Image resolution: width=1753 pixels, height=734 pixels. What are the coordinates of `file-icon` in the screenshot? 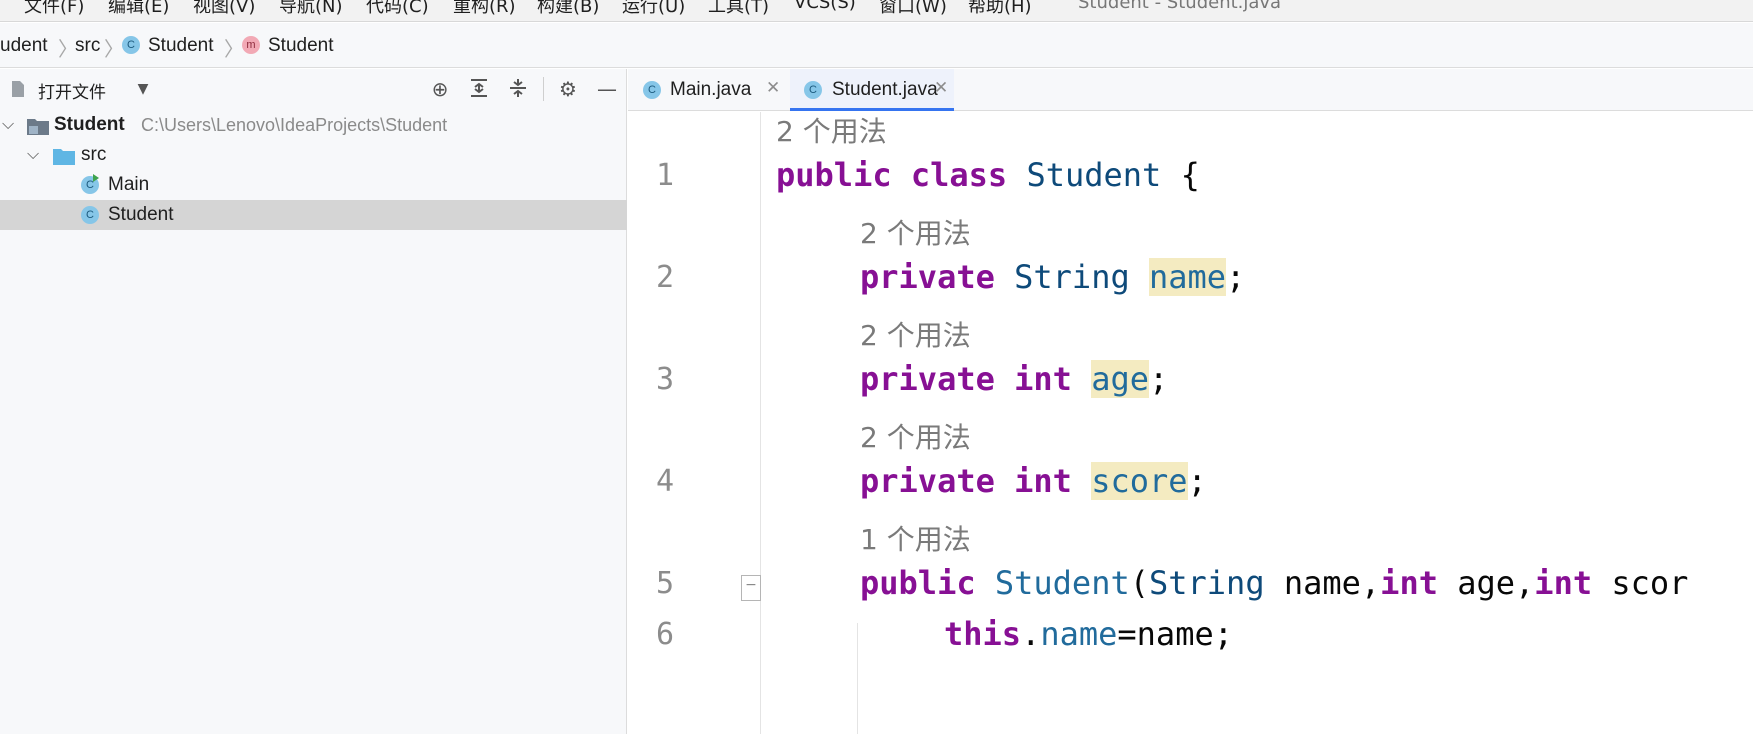 It's located at (18, 89).